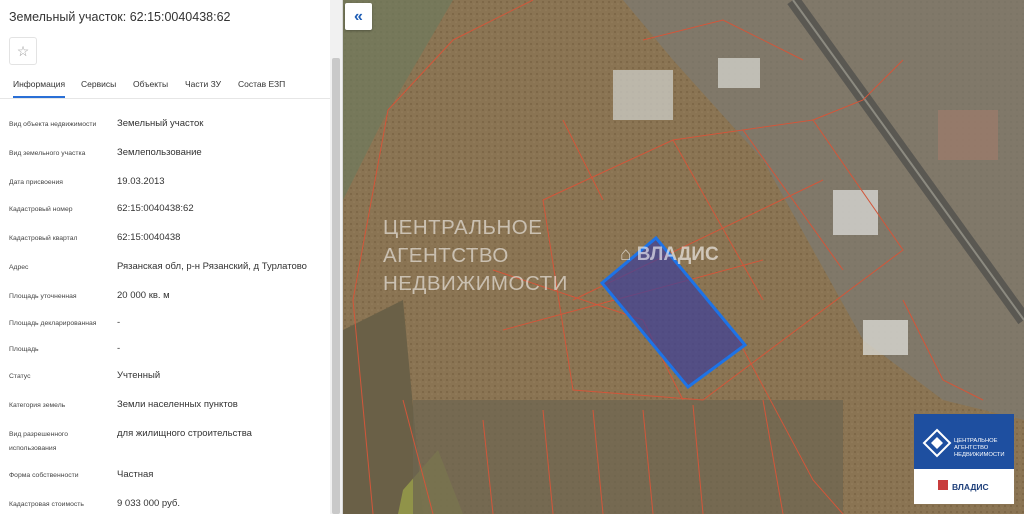  Describe the element at coordinates (336, 286) in the screenshot. I see `scrollbar-thumb` at that location.